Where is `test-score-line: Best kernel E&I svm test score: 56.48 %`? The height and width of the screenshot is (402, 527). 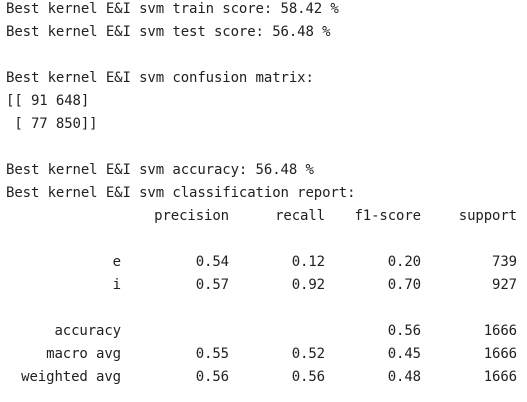 test-score-line: Best kernel E&I svm test score: 56.48 % is located at coordinates (168, 32).